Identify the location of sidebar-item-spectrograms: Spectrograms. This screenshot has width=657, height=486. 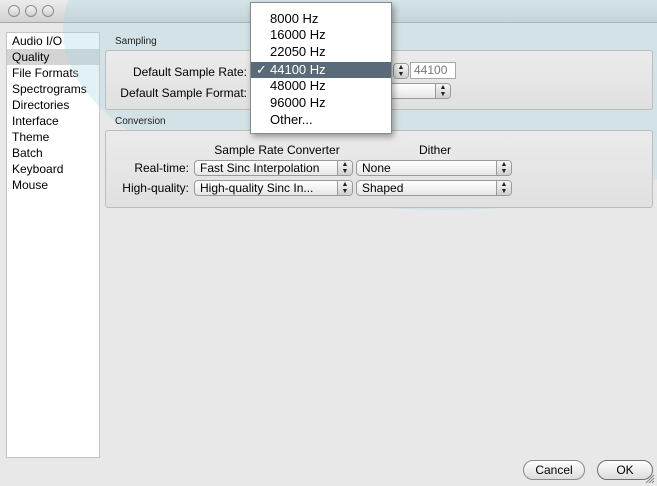
(53, 89).